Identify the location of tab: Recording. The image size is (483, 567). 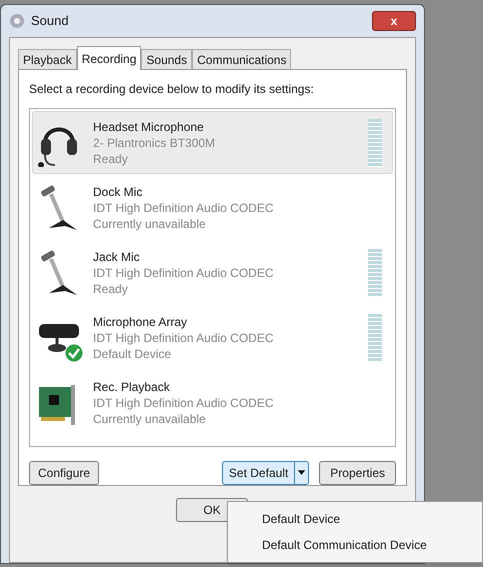
(109, 58).